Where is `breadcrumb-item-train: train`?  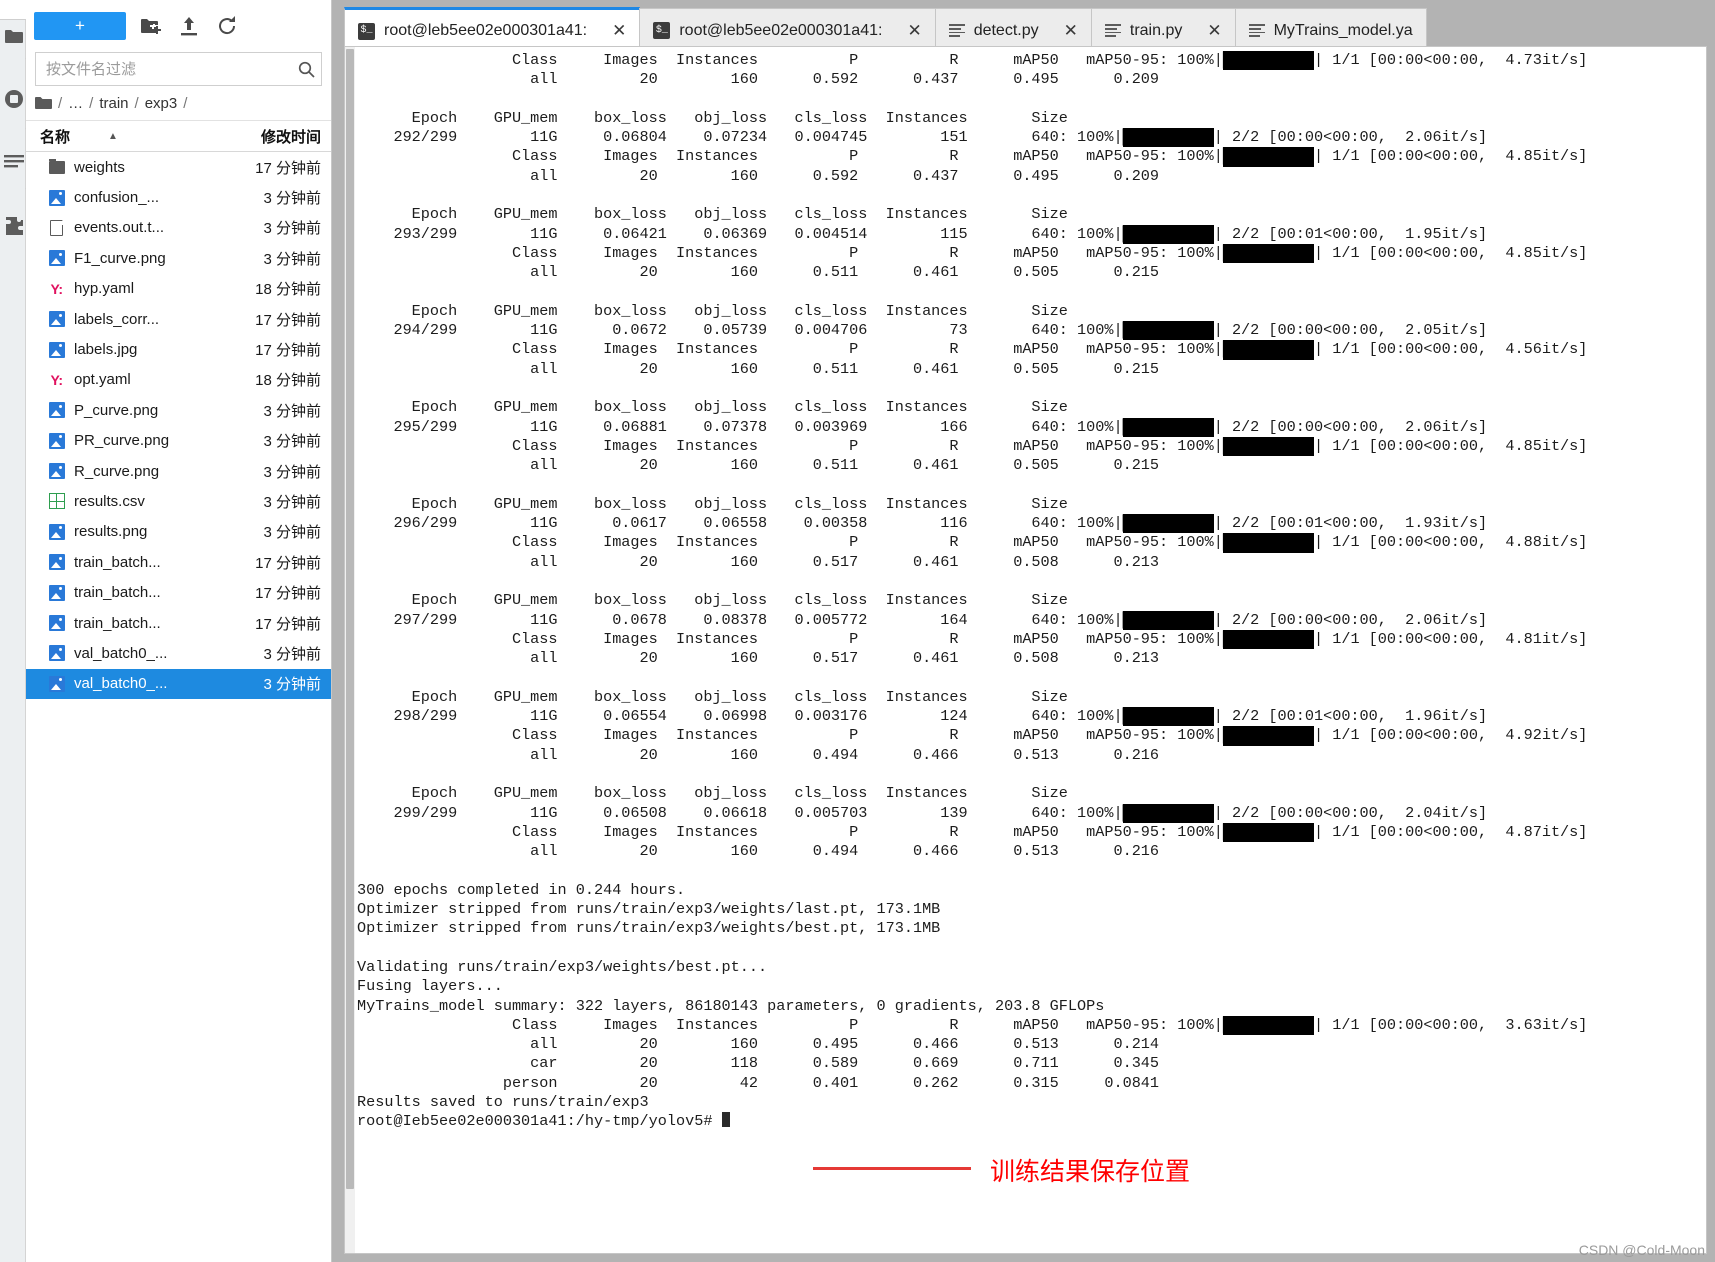
breadcrumb-item-train: train is located at coordinates (113, 103).